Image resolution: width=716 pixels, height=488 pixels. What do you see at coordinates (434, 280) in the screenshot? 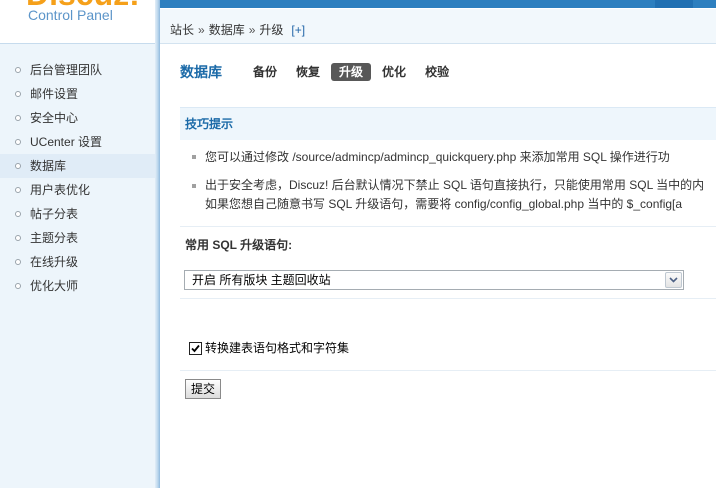
I see `sql-select: 开启 所有版块 主题回收站` at bounding box center [434, 280].